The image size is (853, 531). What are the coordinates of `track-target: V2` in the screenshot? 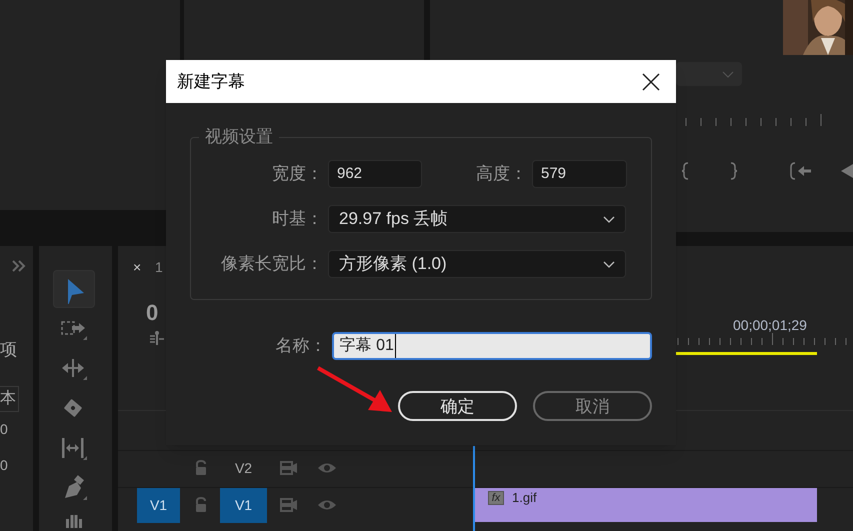 It's located at (243, 468).